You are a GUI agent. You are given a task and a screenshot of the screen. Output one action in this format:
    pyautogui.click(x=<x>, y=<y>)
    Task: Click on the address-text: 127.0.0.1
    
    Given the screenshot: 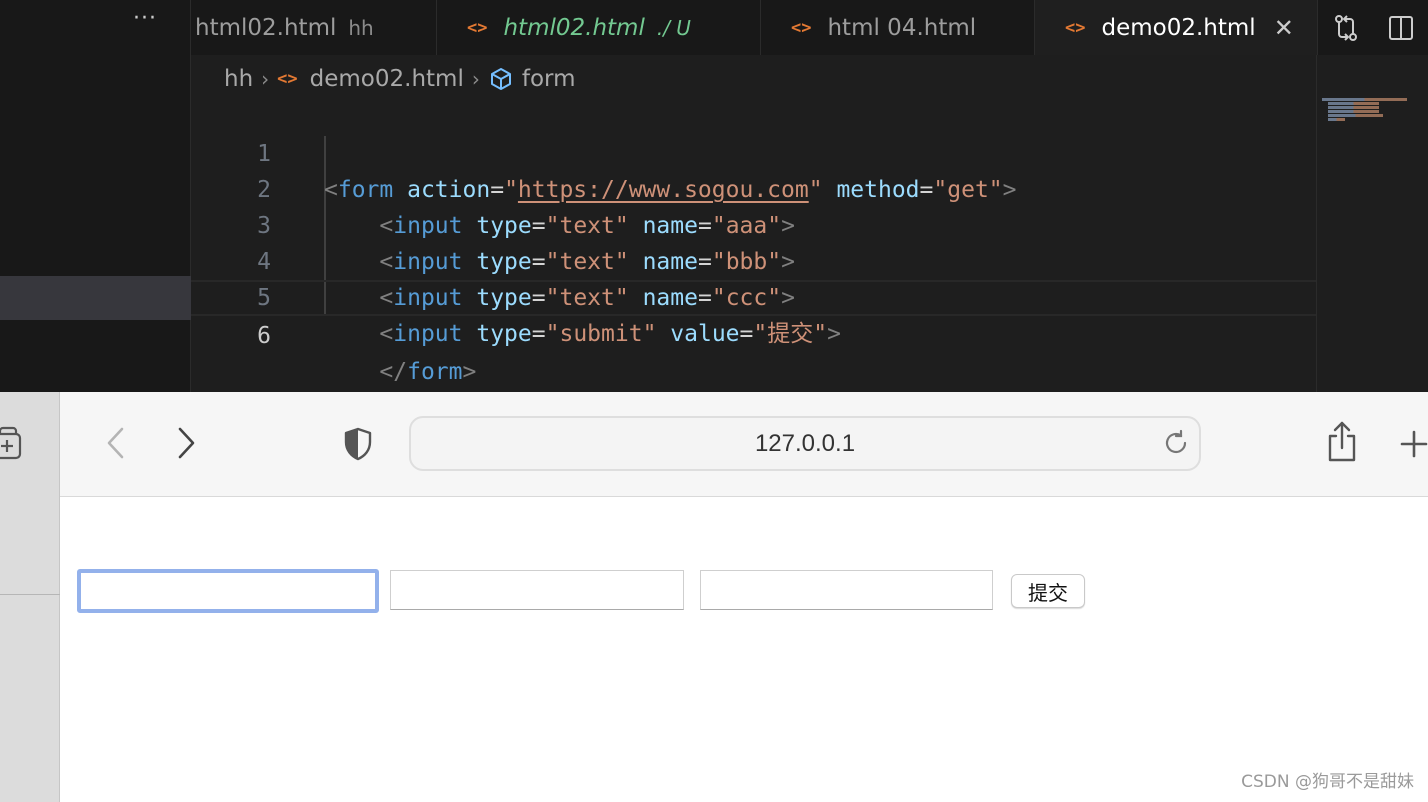 What is the action you would take?
    pyautogui.click(x=805, y=443)
    